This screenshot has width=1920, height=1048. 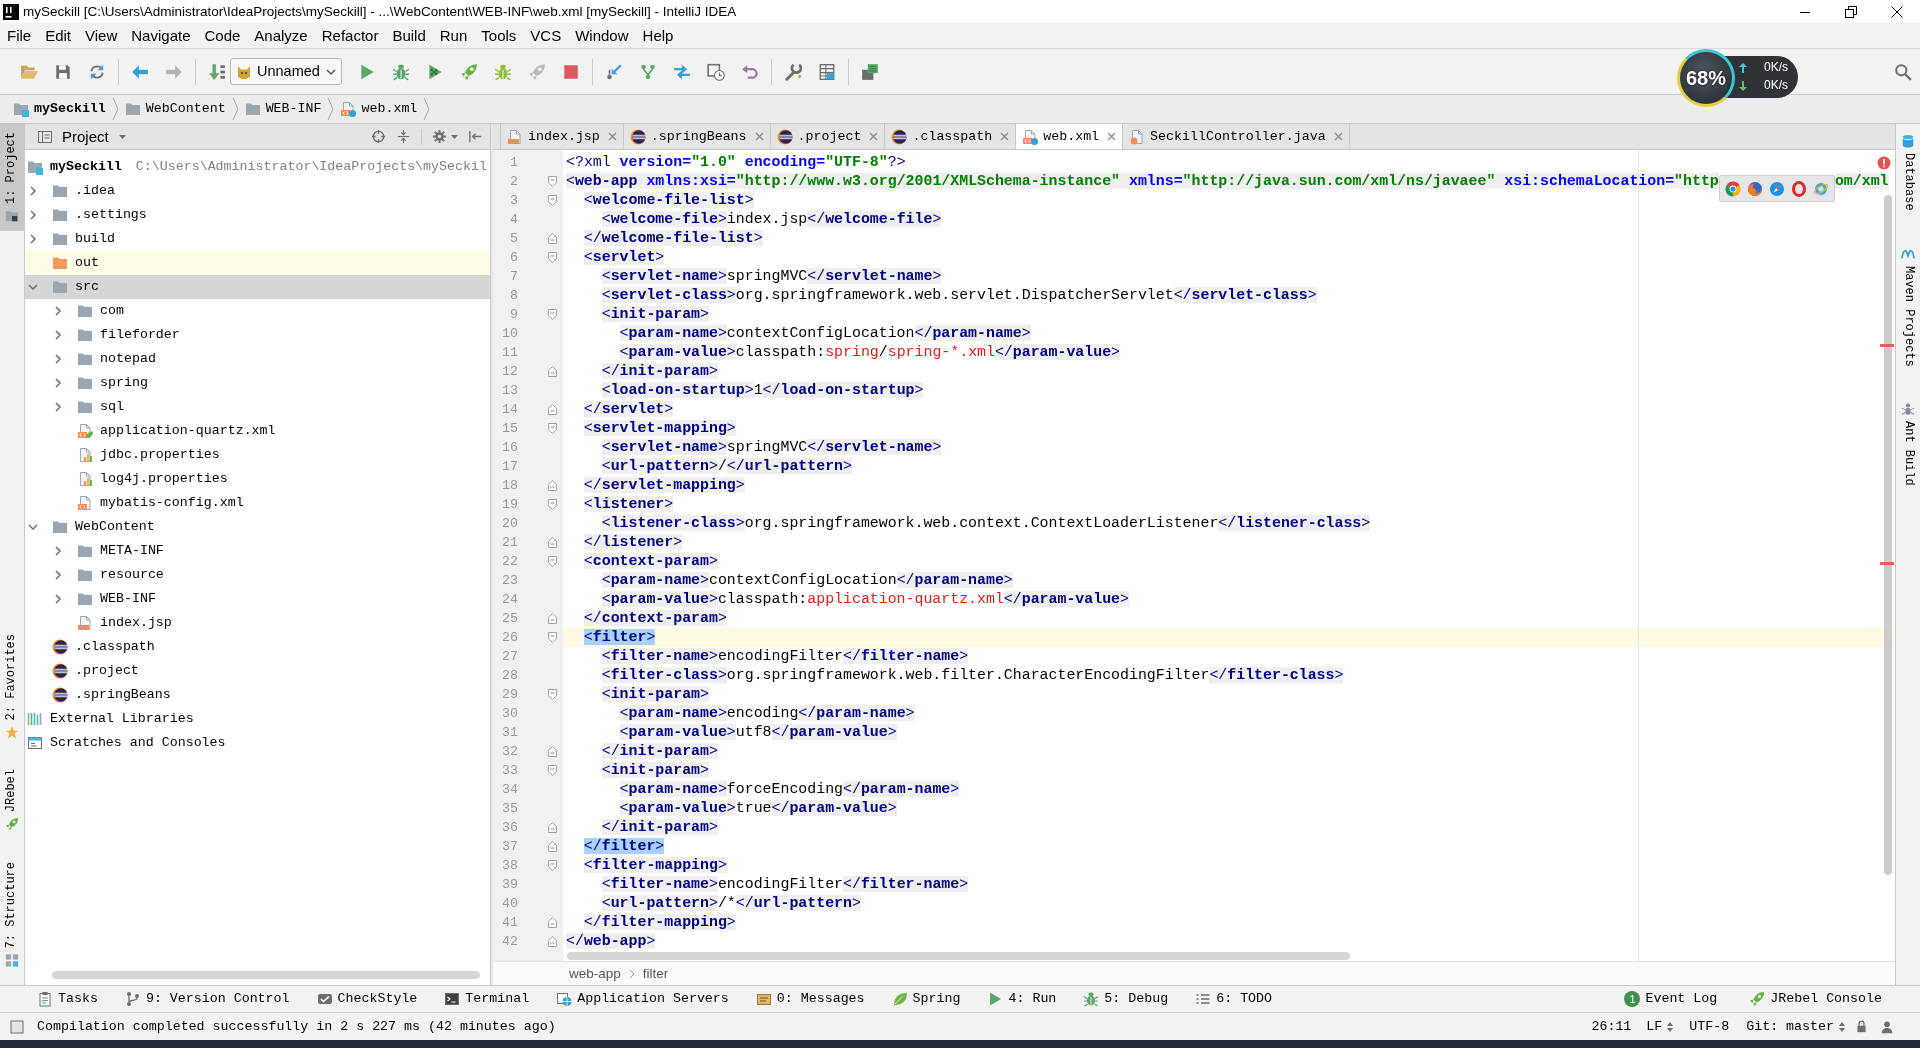 What do you see at coordinates (257, 191) in the screenshot?
I see `tree-item: .idea` at bounding box center [257, 191].